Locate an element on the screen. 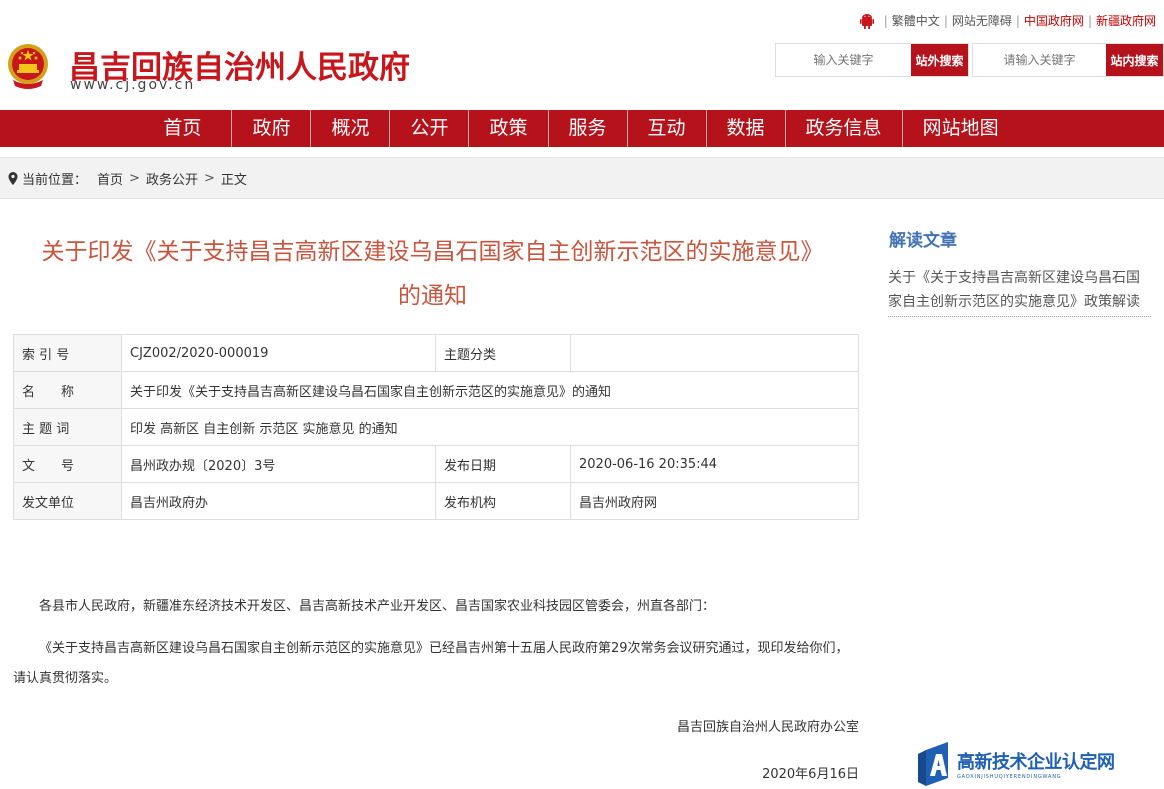 The width and height of the screenshot is (1164, 789). accessibility-link: 网站无障碍 is located at coordinates (982, 20).